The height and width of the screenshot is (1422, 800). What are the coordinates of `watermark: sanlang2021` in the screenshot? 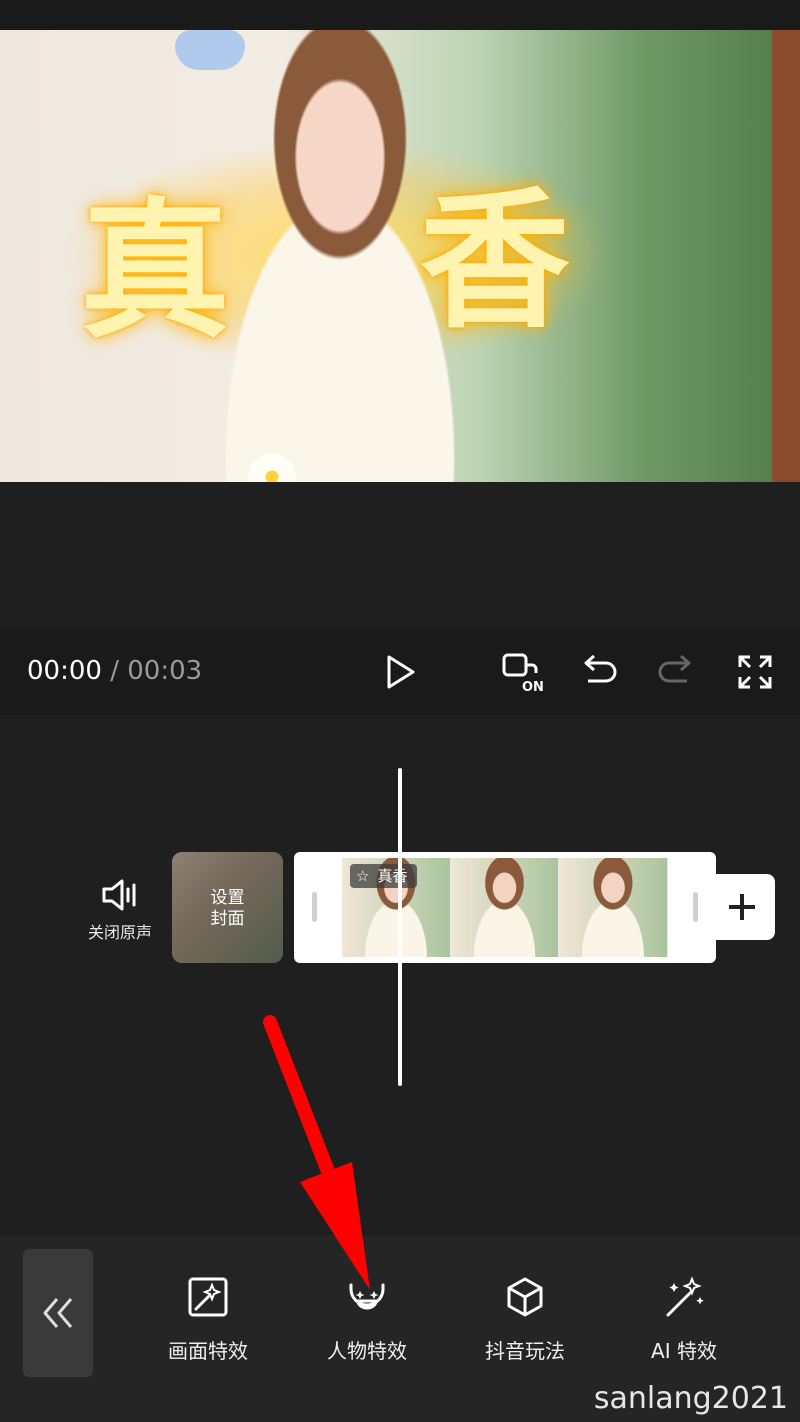 It's located at (690, 1398).